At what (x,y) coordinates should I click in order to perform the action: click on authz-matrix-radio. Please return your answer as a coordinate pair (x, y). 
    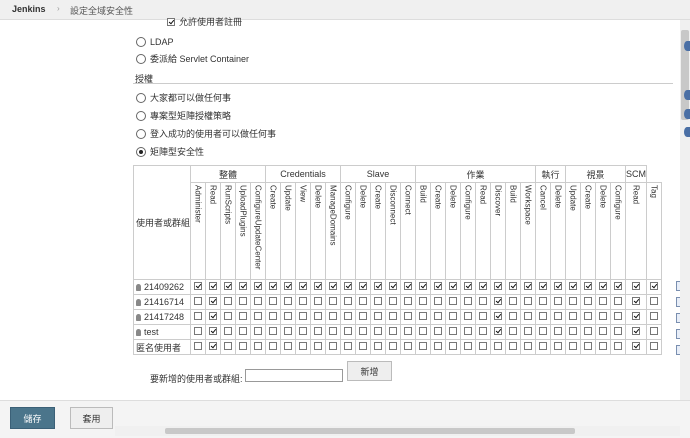
    Looking at the image, I should click on (141, 151).